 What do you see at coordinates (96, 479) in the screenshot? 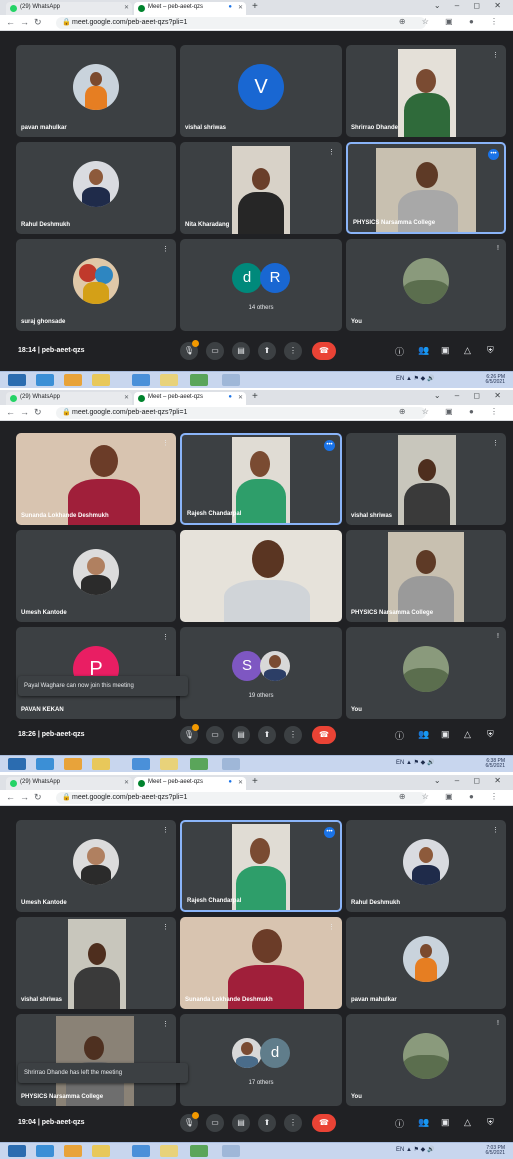
I see `participant-tile: ⋮ Sunanda Lokhande Deshmukh` at bounding box center [96, 479].